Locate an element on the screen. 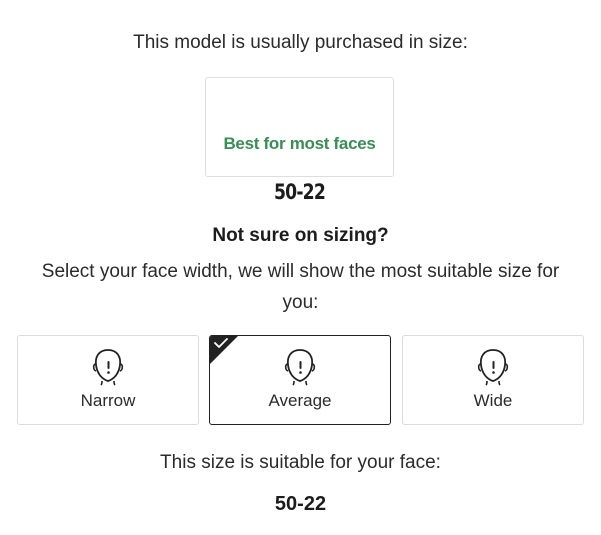 Image resolution: width=601 pixels, height=535 pixels. face-width-option-wide: Wide is located at coordinates (493, 380).